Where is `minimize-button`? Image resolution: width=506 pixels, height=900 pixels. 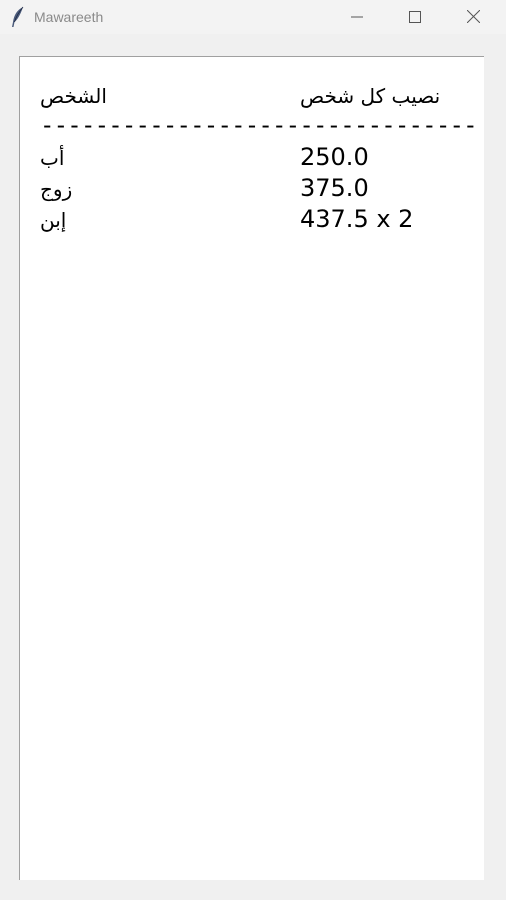
minimize-button is located at coordinates (357, 17).